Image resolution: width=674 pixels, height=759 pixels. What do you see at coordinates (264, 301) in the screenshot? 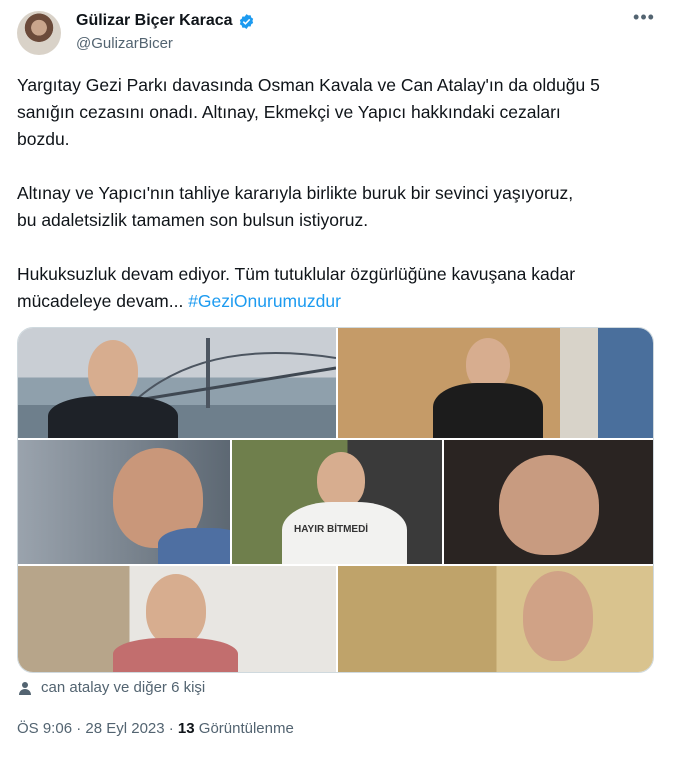
I see `hashtag-link: #GeziOnurumuzdur` at bounding box center [264, 301].